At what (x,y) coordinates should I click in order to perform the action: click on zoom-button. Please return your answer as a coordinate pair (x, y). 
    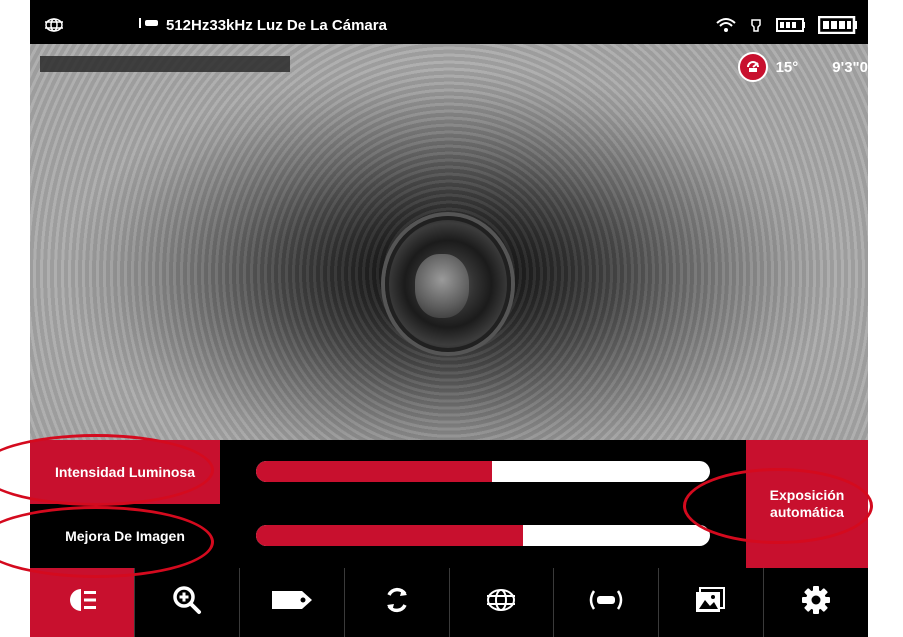
    Looking at the image, I should click on (187, 602).